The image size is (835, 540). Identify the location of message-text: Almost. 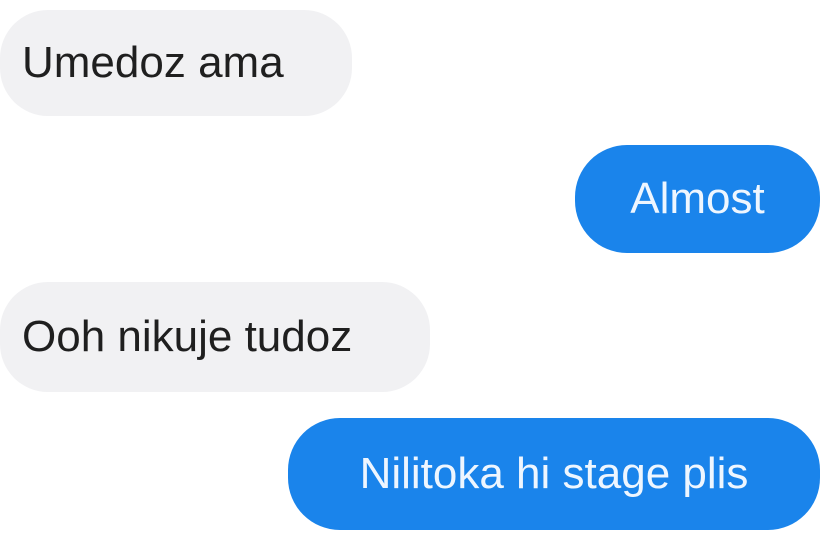
(697, 198).